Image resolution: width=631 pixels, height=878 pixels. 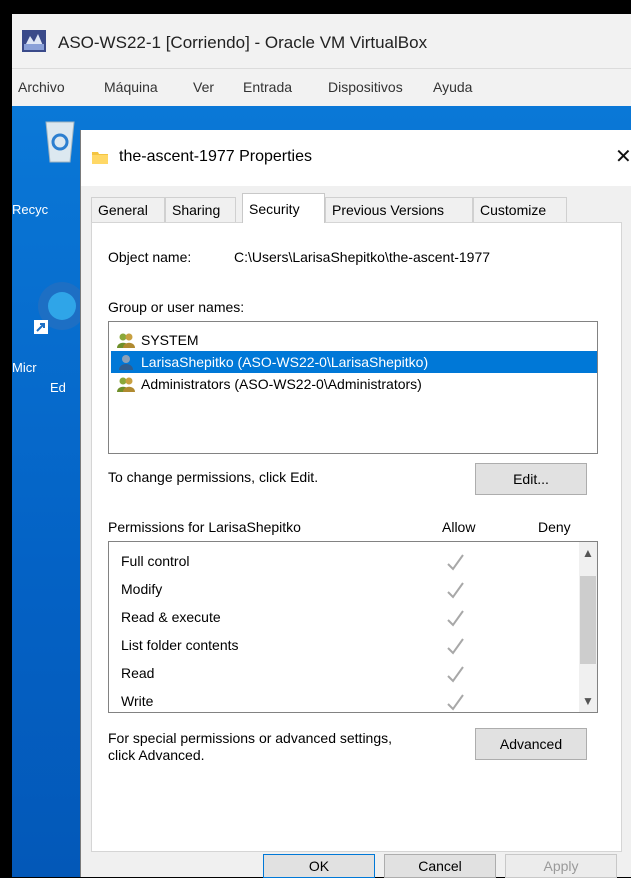 What do you see at coordinates (344, 618) in the screenshot?
I see `permission-row: Read & execute` at bounding box center [344, 618].